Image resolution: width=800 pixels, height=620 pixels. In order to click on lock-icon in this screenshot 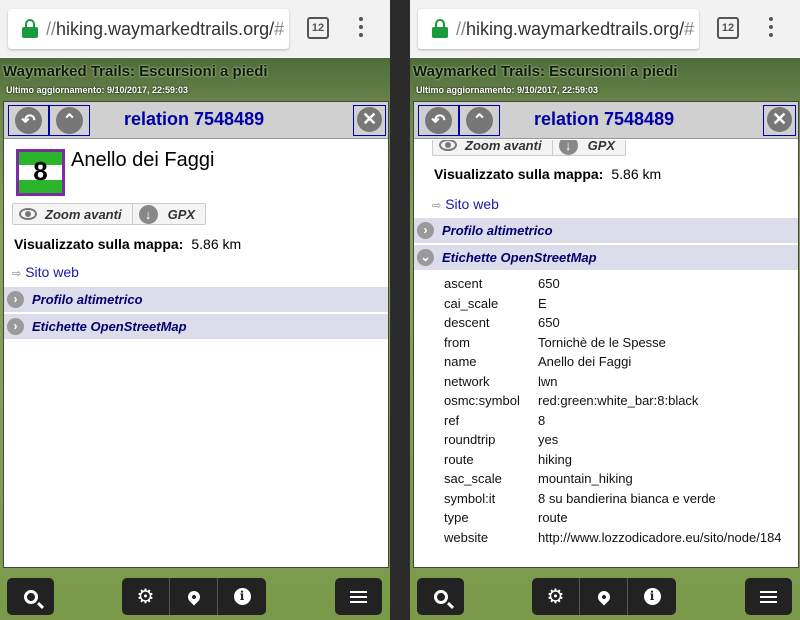, I will do `click(440, 28)`.